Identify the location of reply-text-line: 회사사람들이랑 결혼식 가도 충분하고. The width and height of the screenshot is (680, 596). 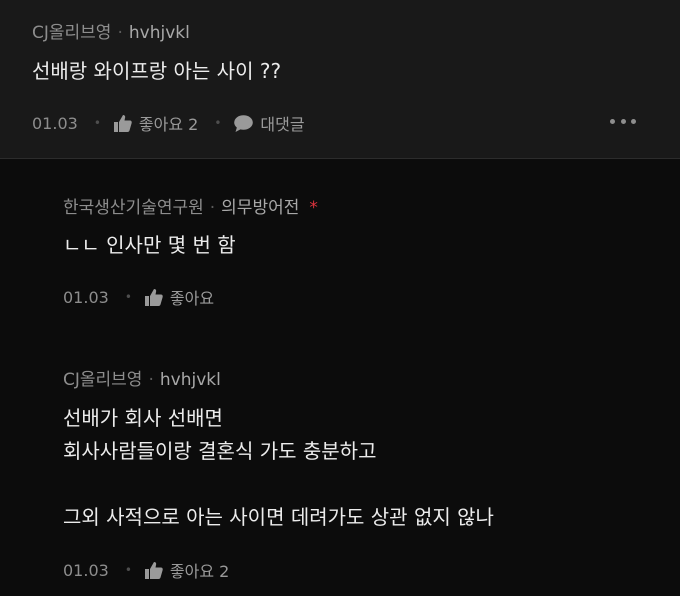
(220, 451).